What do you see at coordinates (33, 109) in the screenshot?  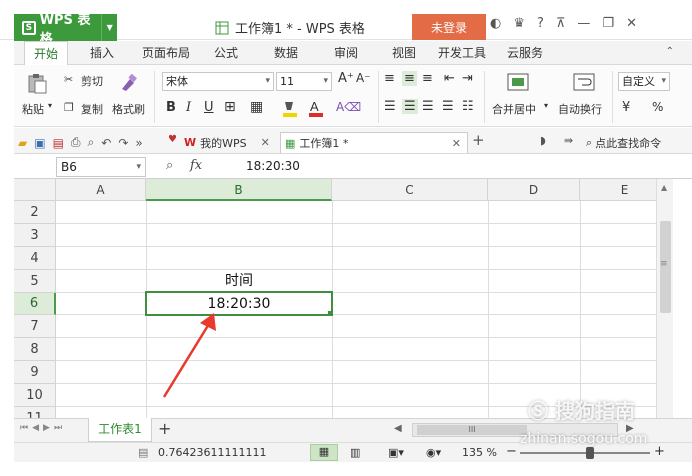 I see `paste-button: 粘贴` at bounding box center [33, 109].